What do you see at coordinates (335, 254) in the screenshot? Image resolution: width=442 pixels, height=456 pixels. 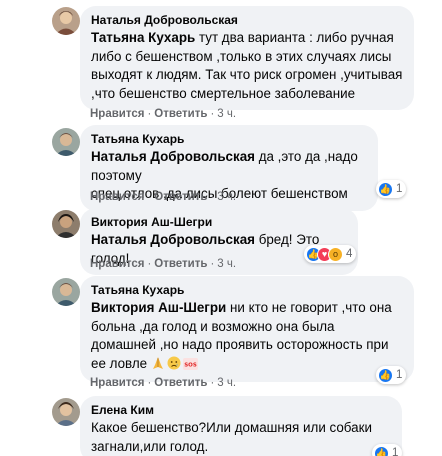 I see `wow-icon: o` at bounding box center [335, 254].